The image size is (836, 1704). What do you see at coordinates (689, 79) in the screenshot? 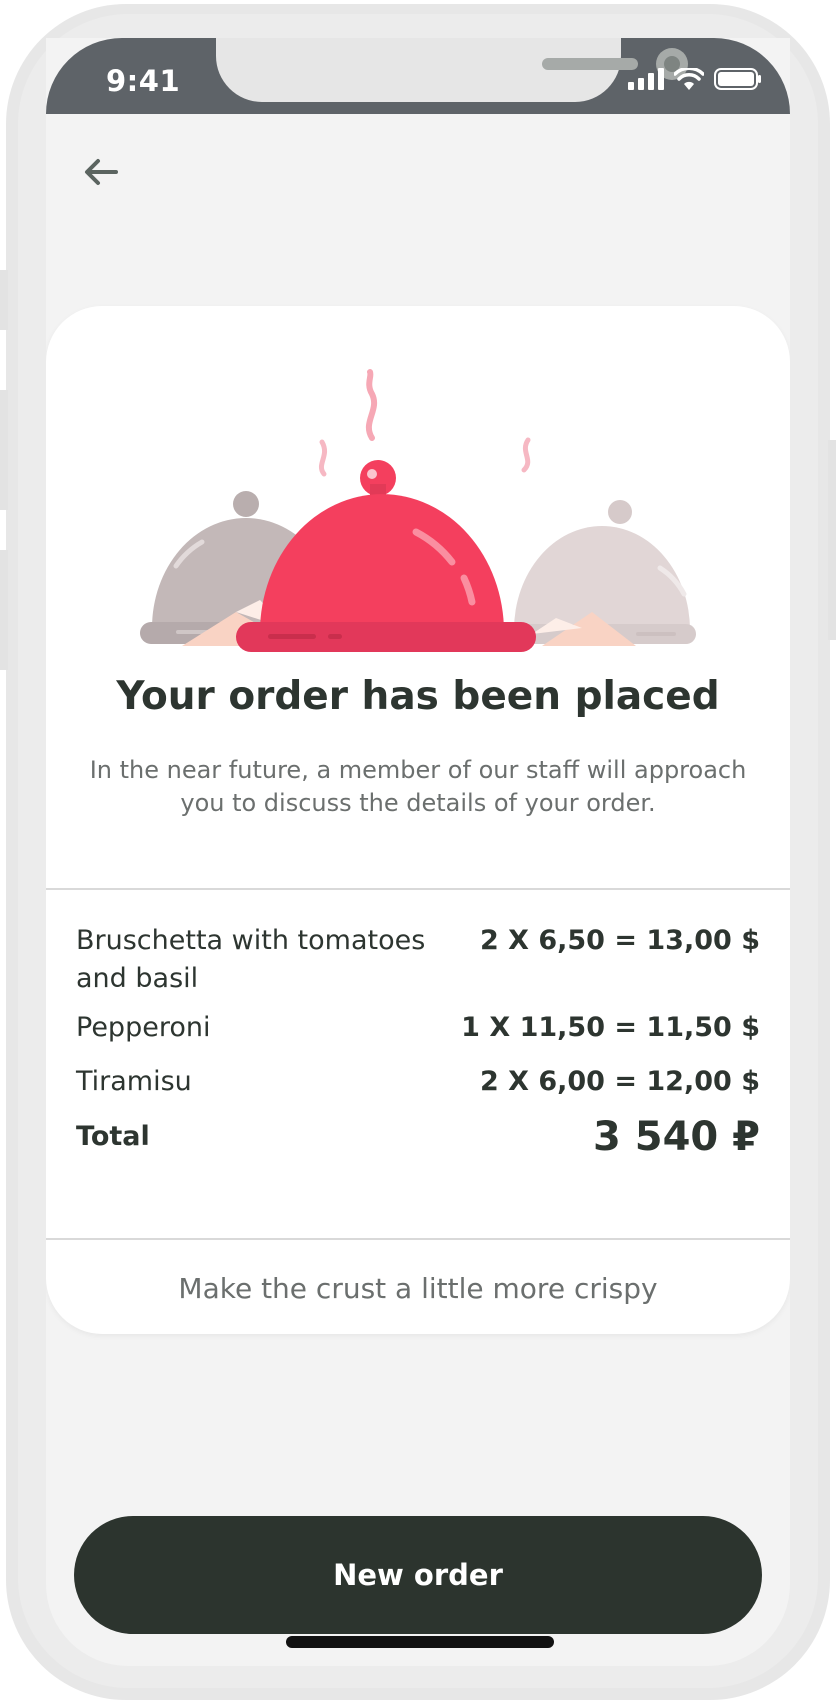
I see `wifi-icon` at bounding box center [689, 79].